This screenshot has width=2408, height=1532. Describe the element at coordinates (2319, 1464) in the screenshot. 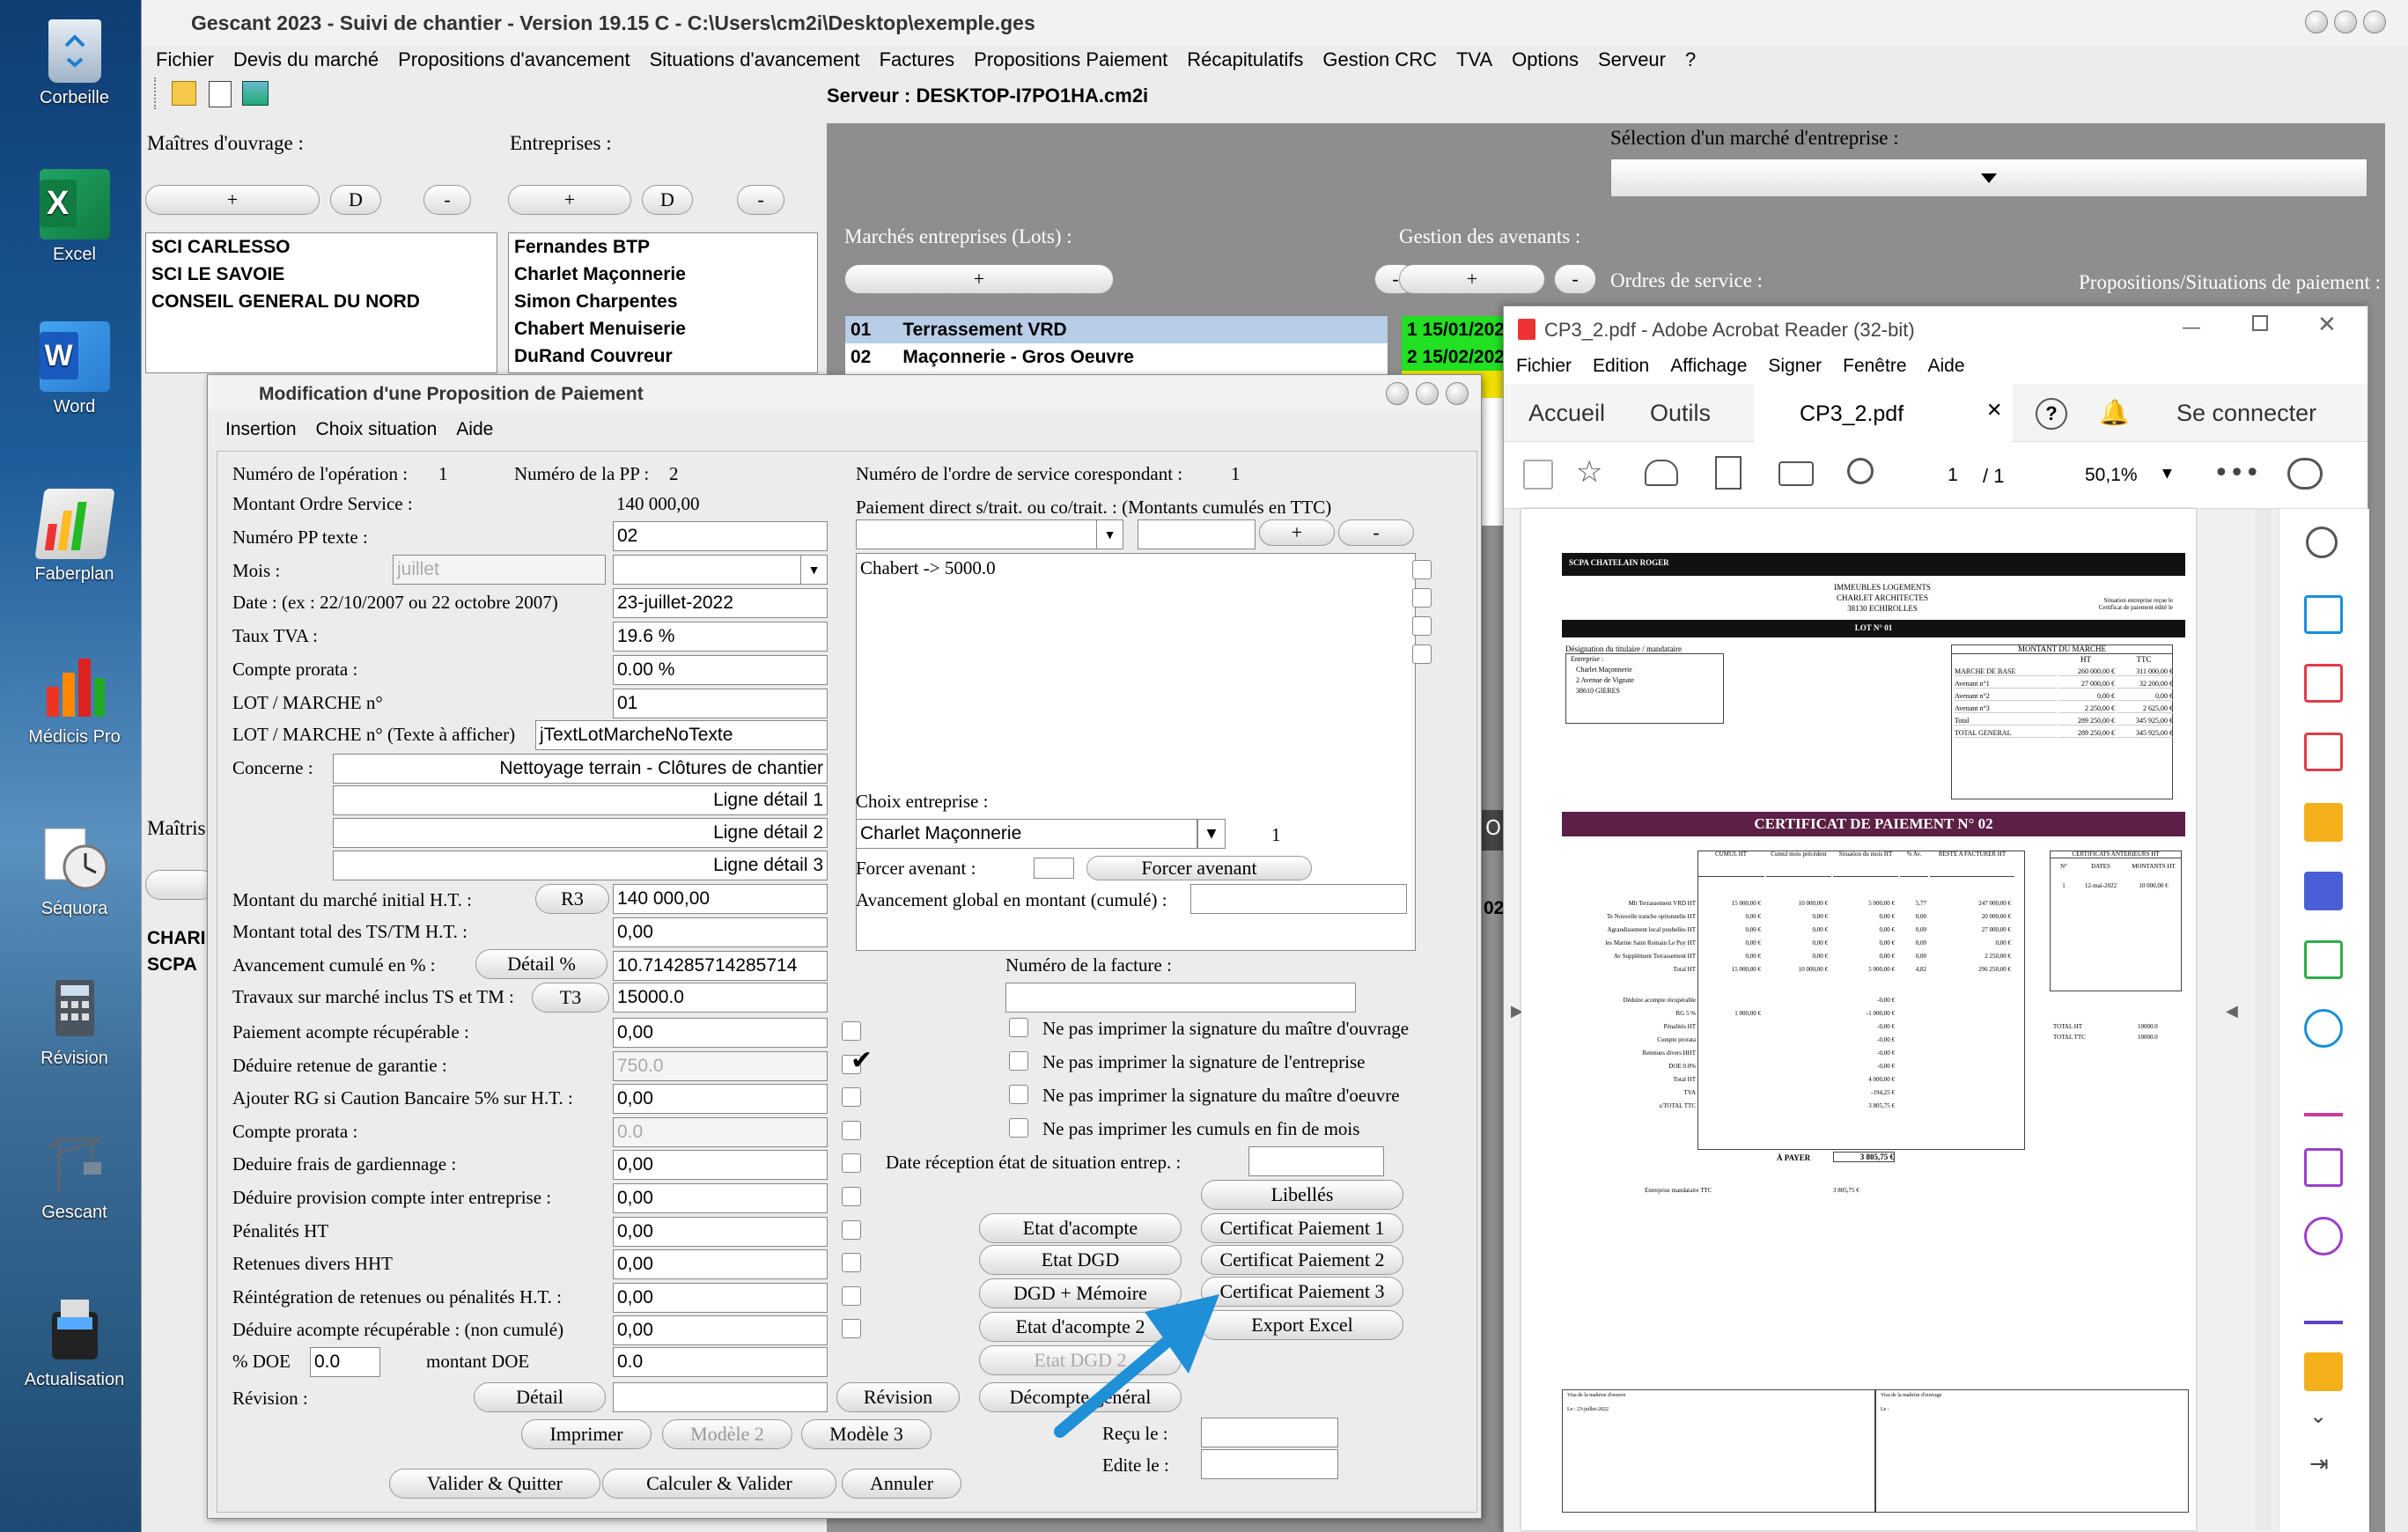

I see `collapse-panel-icon: ⇥` at that location.